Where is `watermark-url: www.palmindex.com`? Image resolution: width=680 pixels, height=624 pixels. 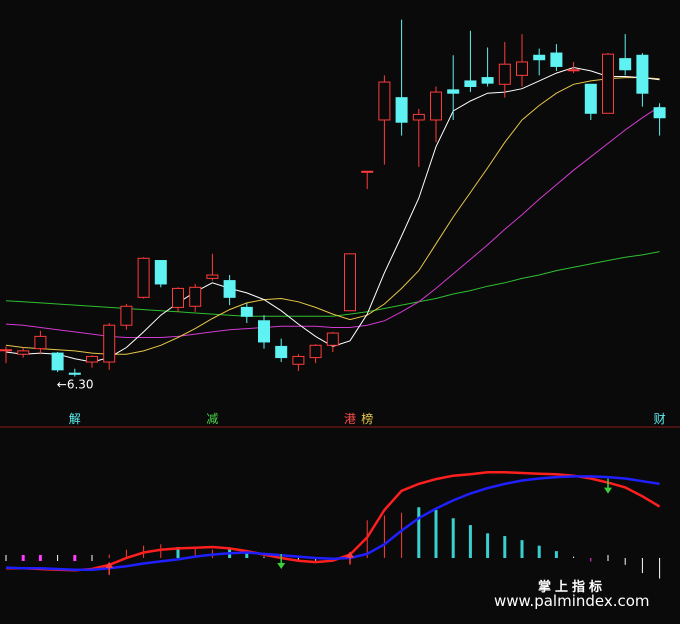 watermark-url: www.palmindex.com is located at coordinates (572, 601).